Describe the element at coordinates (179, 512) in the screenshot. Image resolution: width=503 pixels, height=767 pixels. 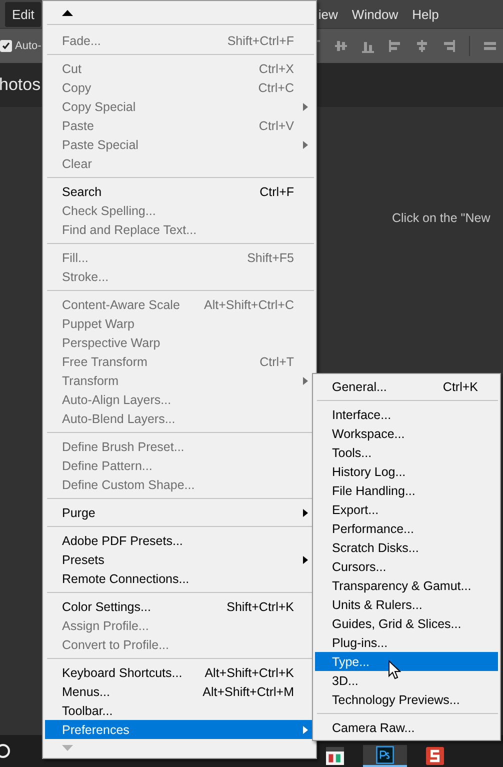
I see `menu-item: Purge` at that location.